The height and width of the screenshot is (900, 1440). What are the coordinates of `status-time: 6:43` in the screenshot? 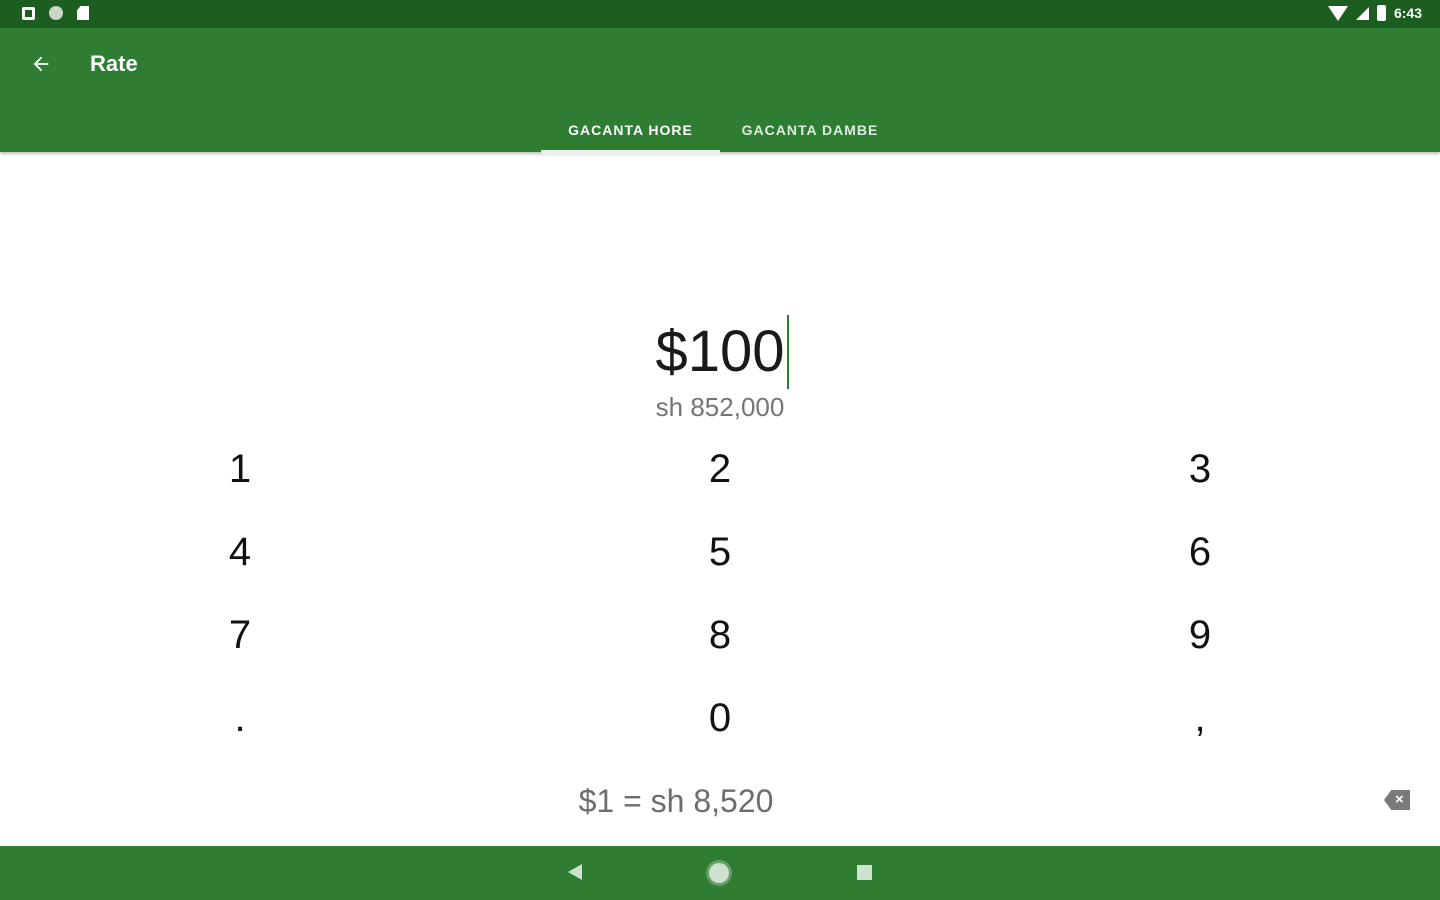 It's located at (1407, 13).